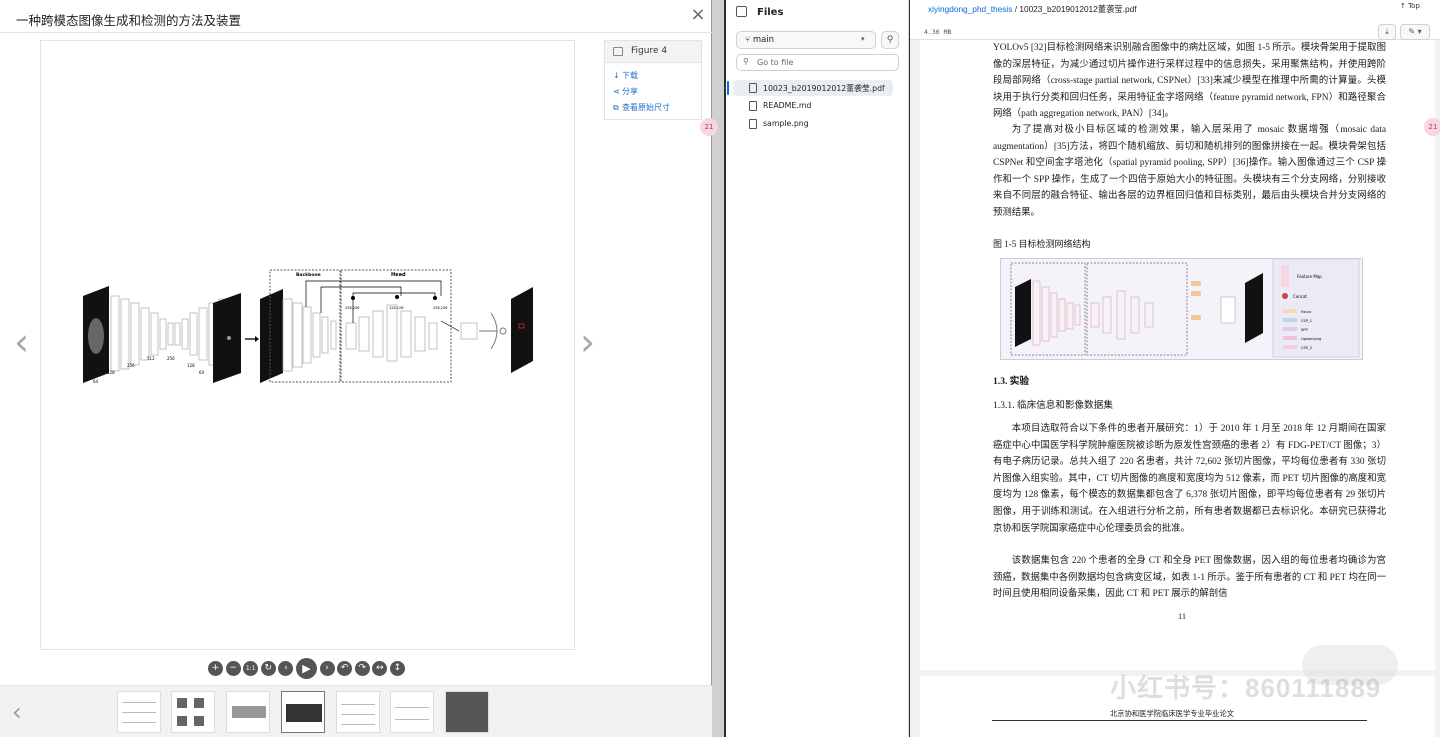 The width and height of the screenshot is (1440, 737). What do you see at coordinates (775, 62) in the screenshot?
I see `go-to-file-placeholder: Go to file` at bounding box center [775, 62].